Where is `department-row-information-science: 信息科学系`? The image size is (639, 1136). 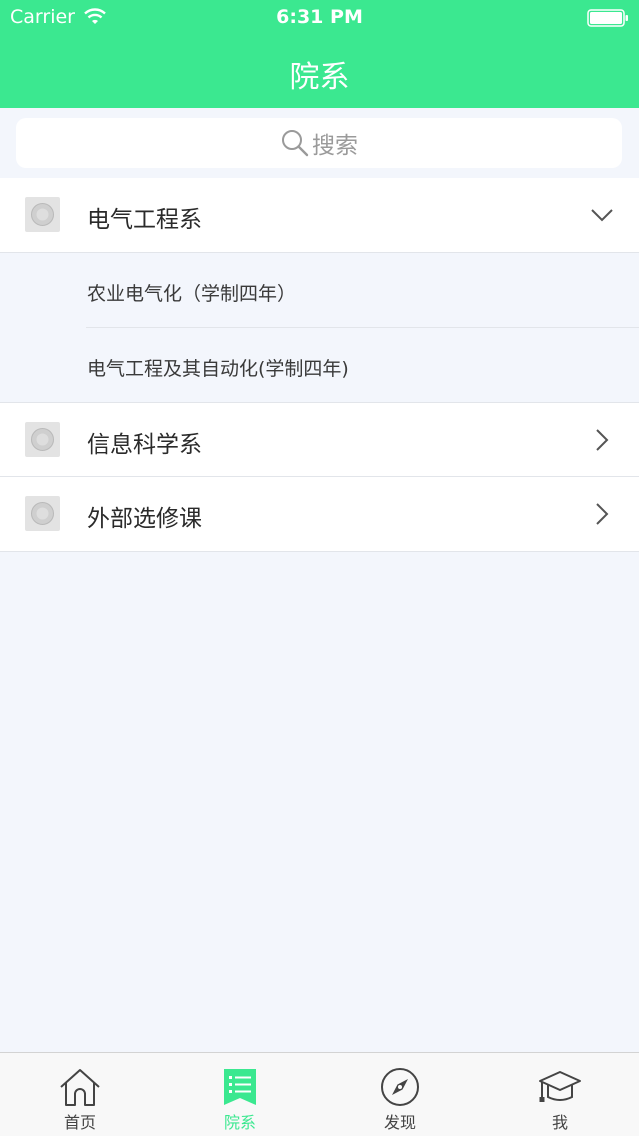 department-row-information-science: 信息科学系 is located at coordinates (319, 439).